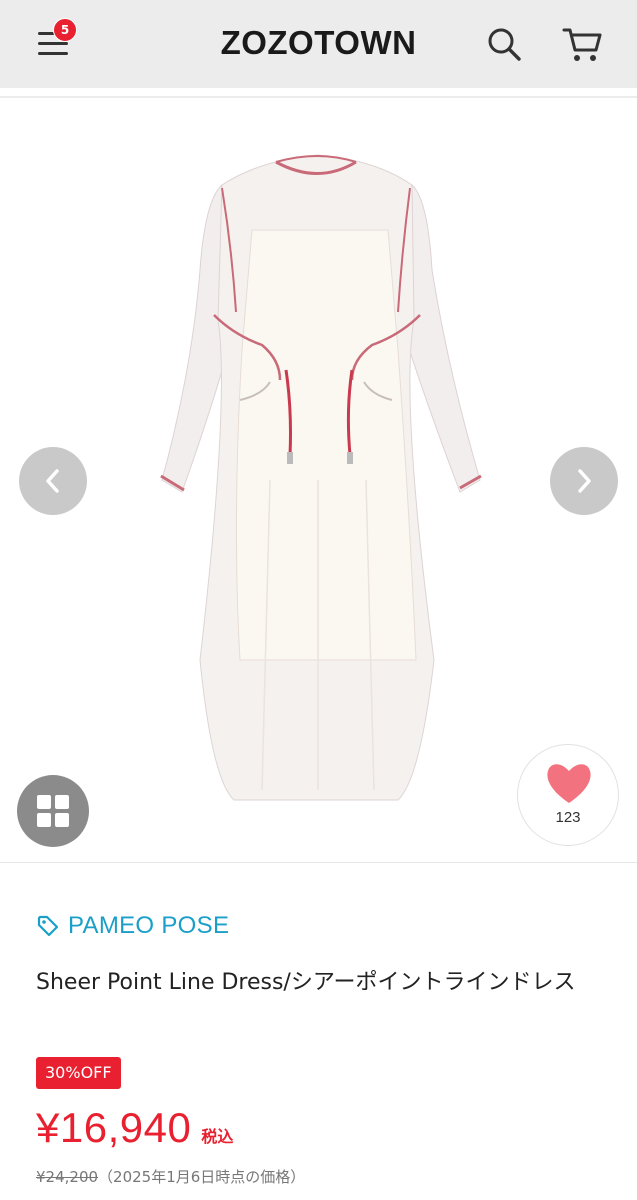  Describe the element at coordinates (114, 1127) in the screenshot. I see `sale-price: ¥16,940` at that location.